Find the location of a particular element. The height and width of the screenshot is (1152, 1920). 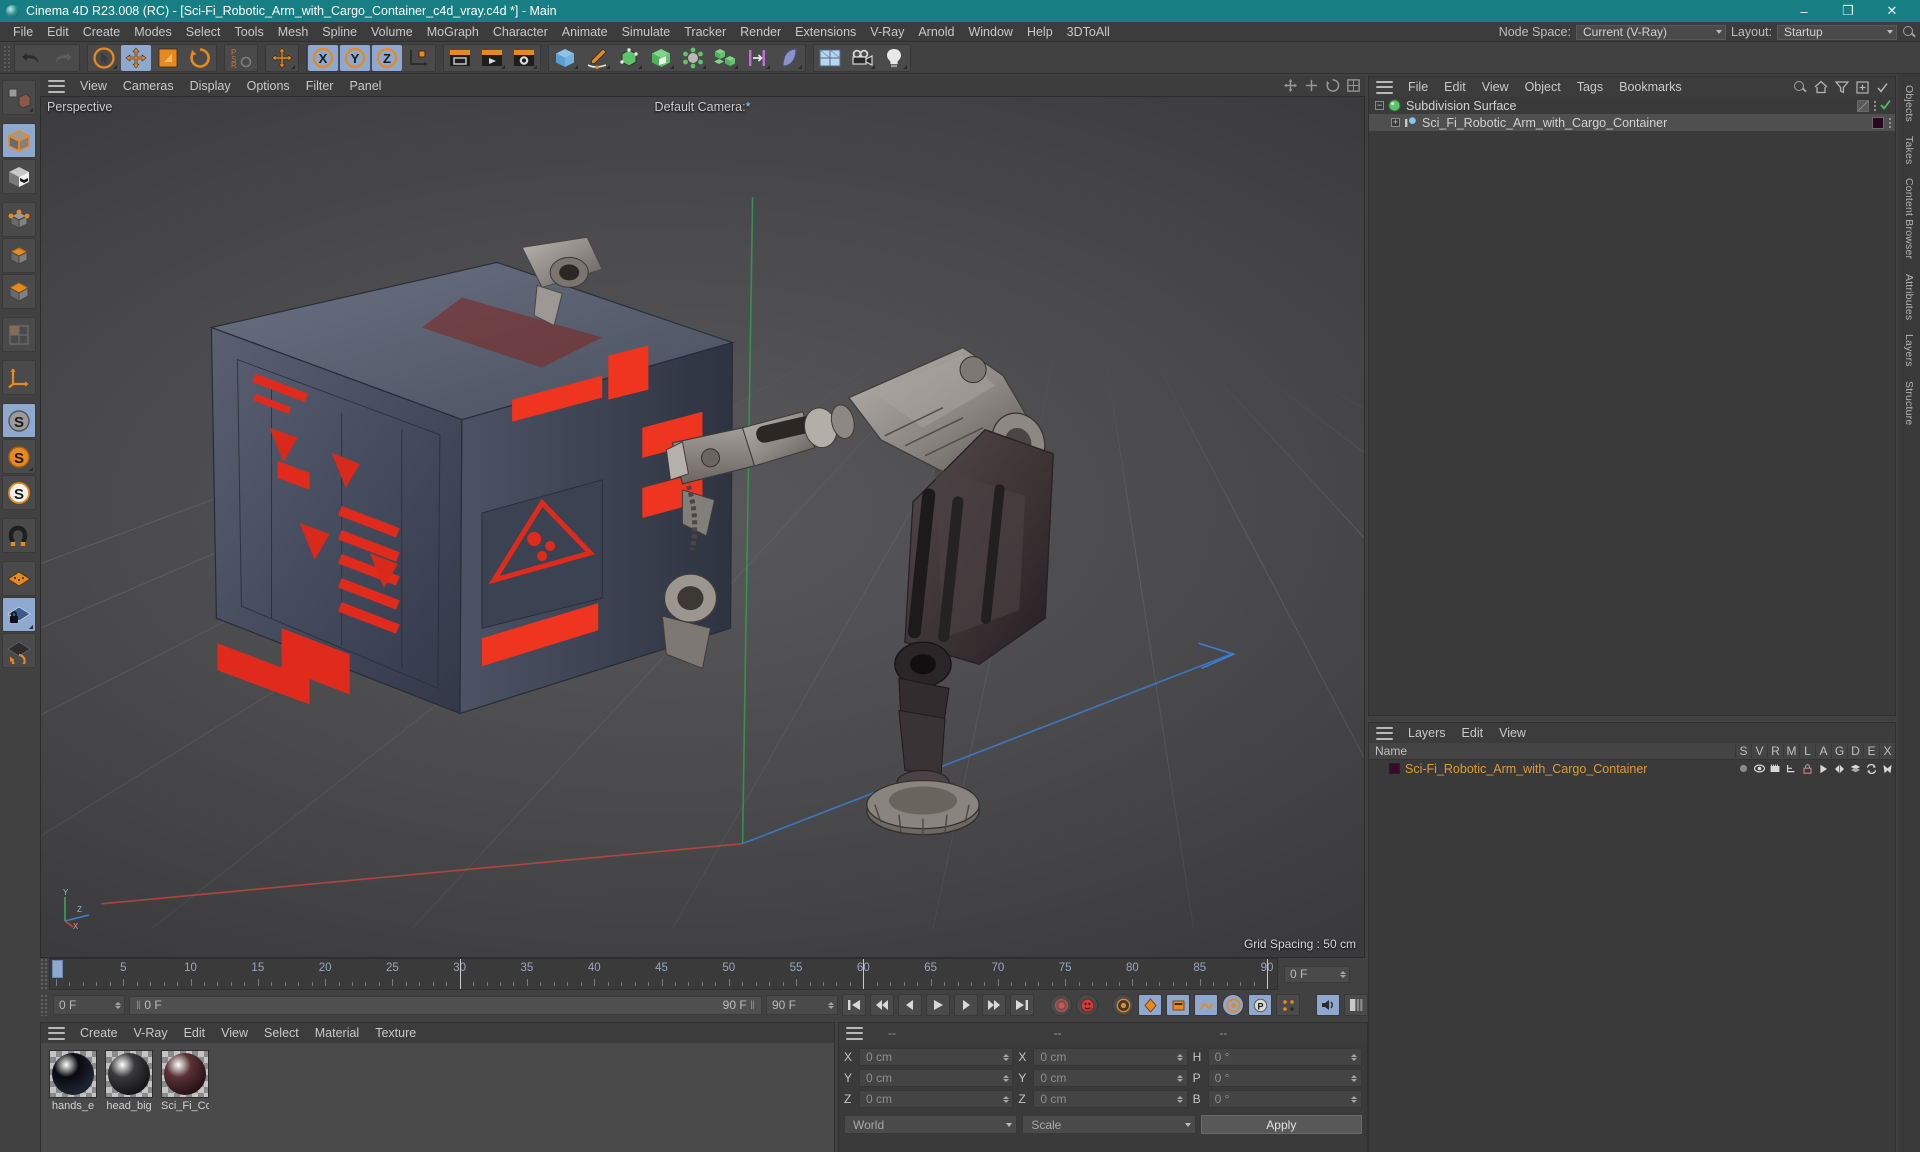

environment-button is located at coordinates (693, 58).